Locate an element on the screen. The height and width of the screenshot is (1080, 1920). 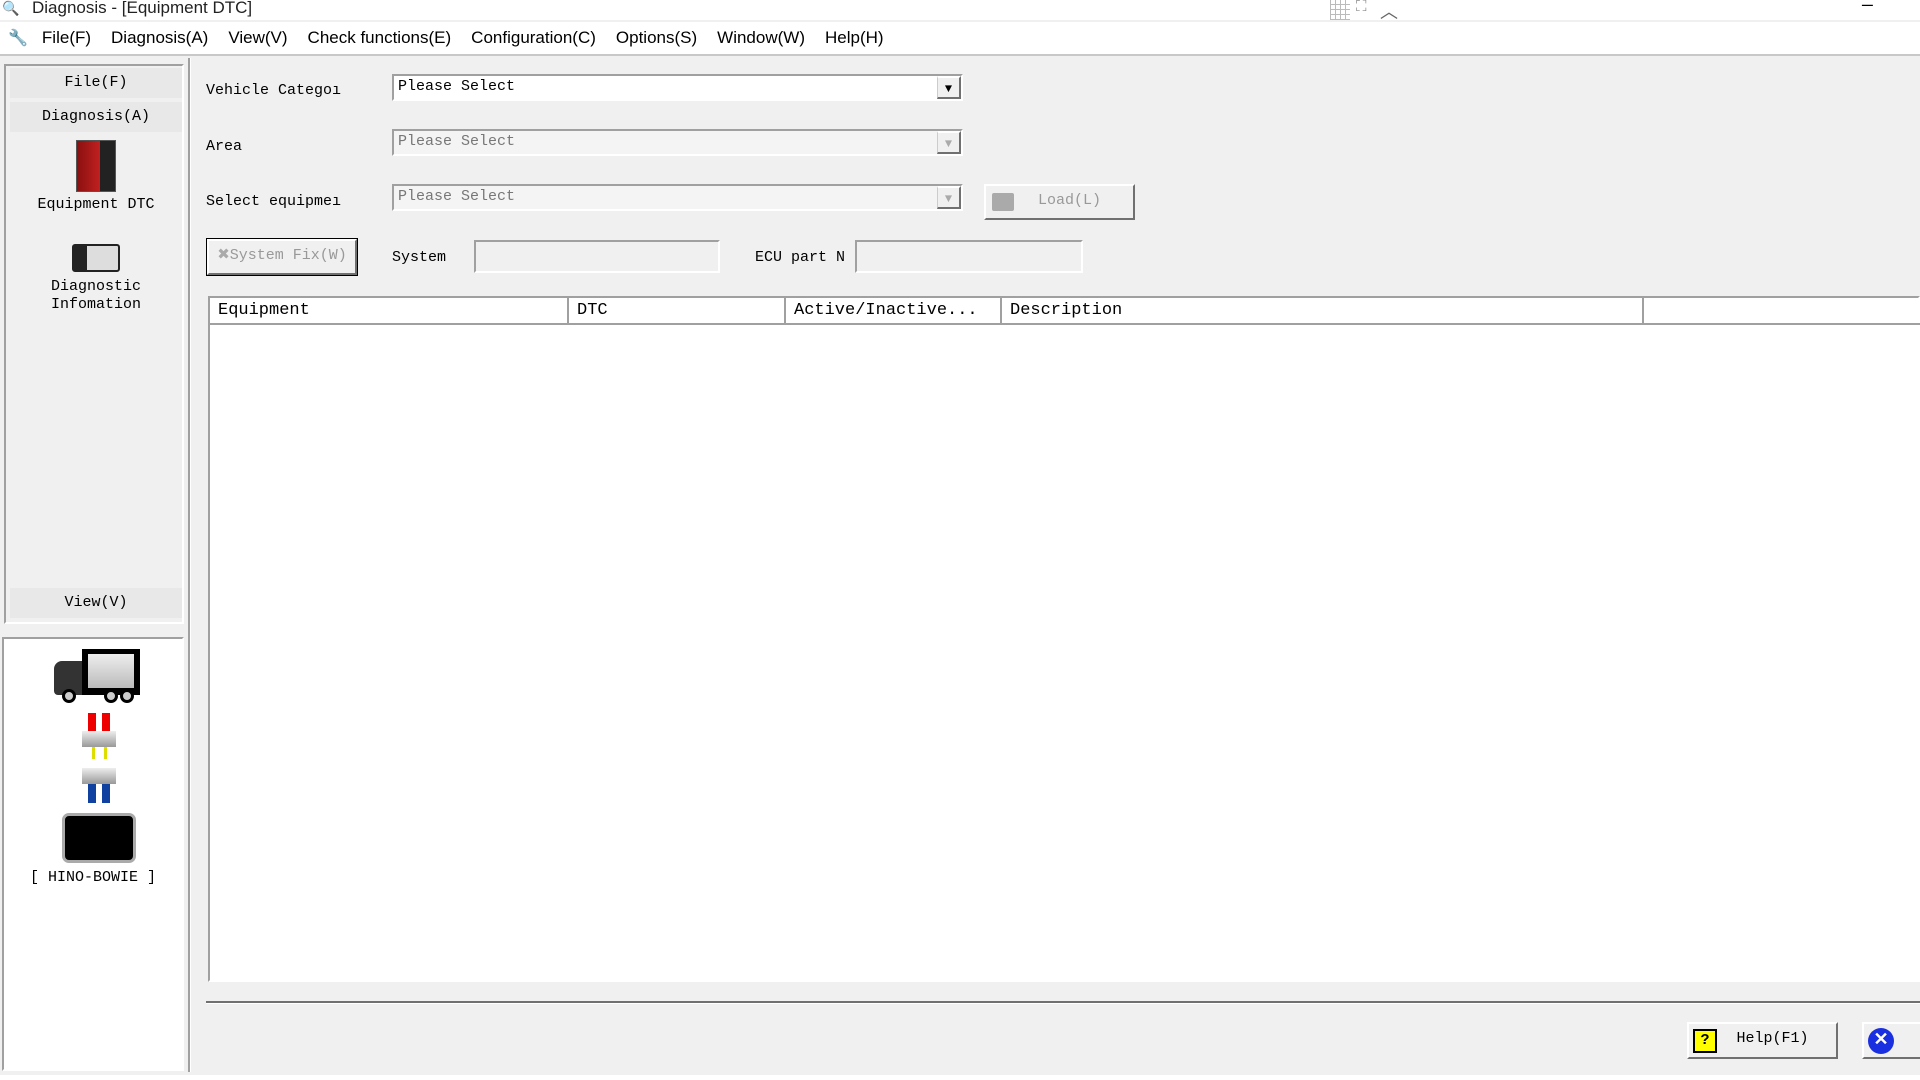
vehicle-category-select: Please Select ▼ is located at coordinates (677, 87).